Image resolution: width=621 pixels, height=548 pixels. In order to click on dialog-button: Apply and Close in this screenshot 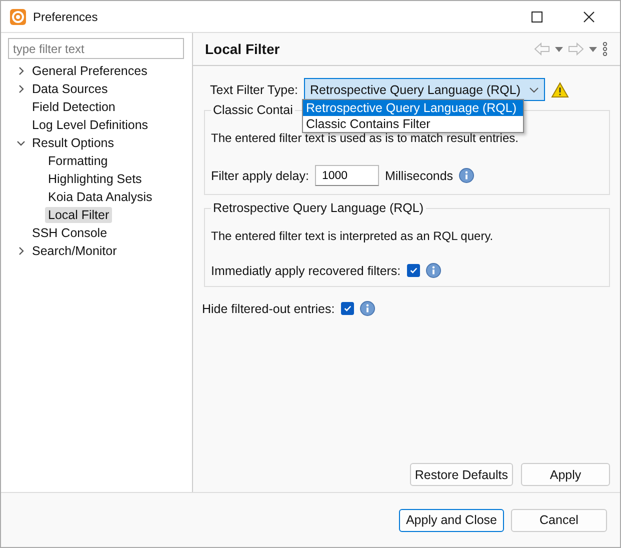, I will do `click(451, 520)`.